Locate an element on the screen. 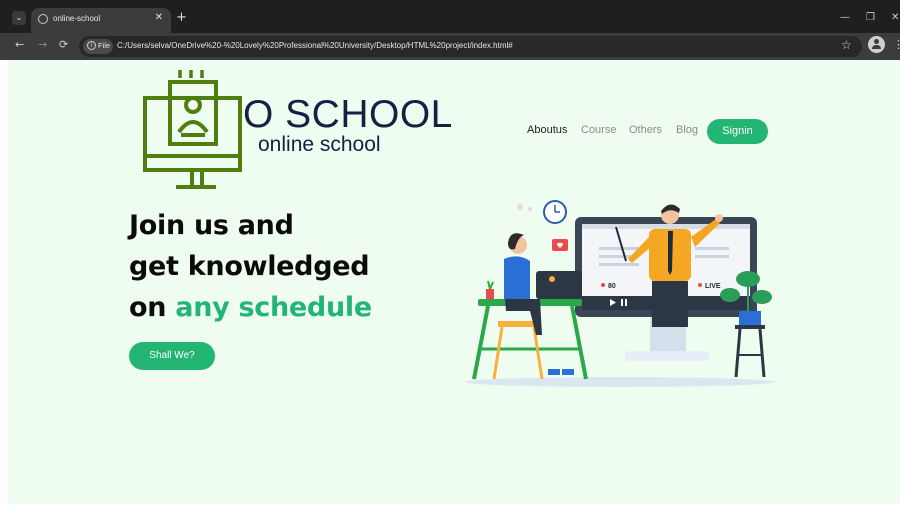 The width and height of the screenshot is (900, 509). minimize-button: — is located at coordinates (845, 18).